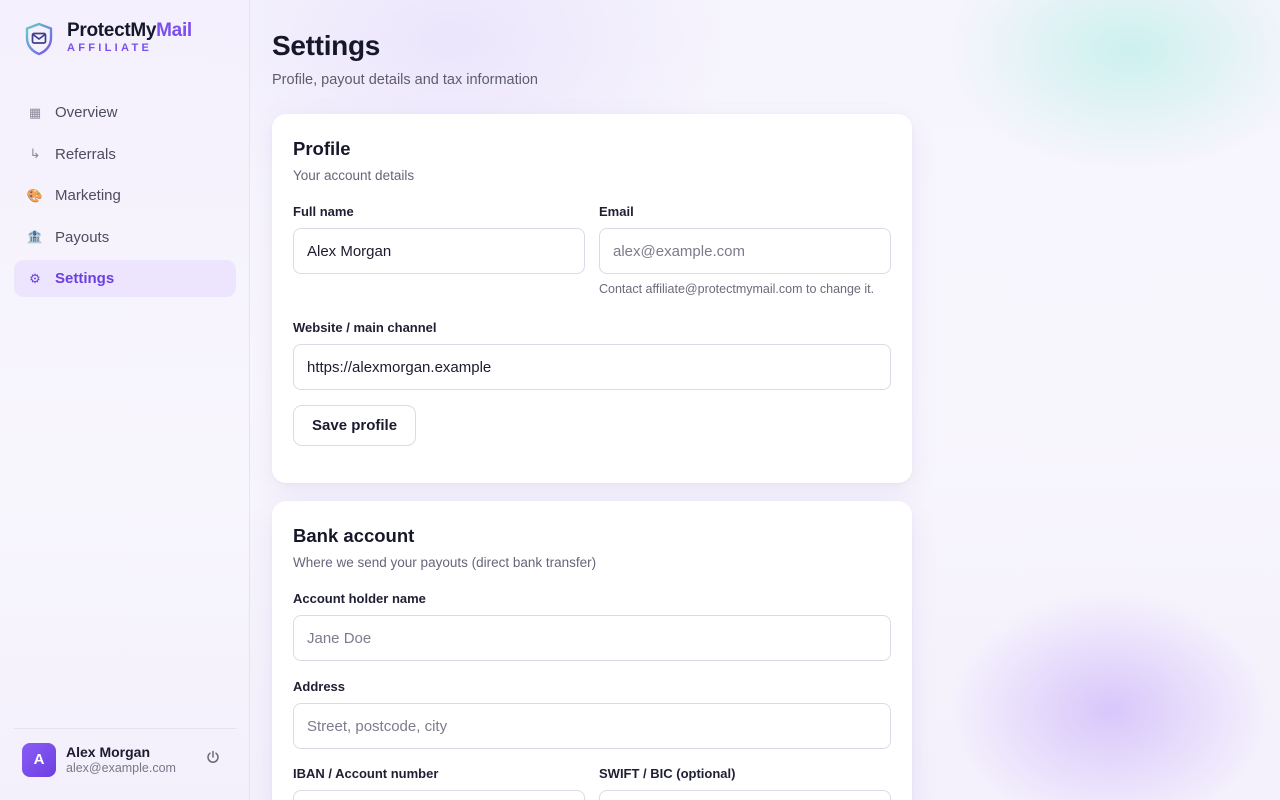  I want to click on sidebar-item-settings: ⚙ Settings, so click(125, 278).